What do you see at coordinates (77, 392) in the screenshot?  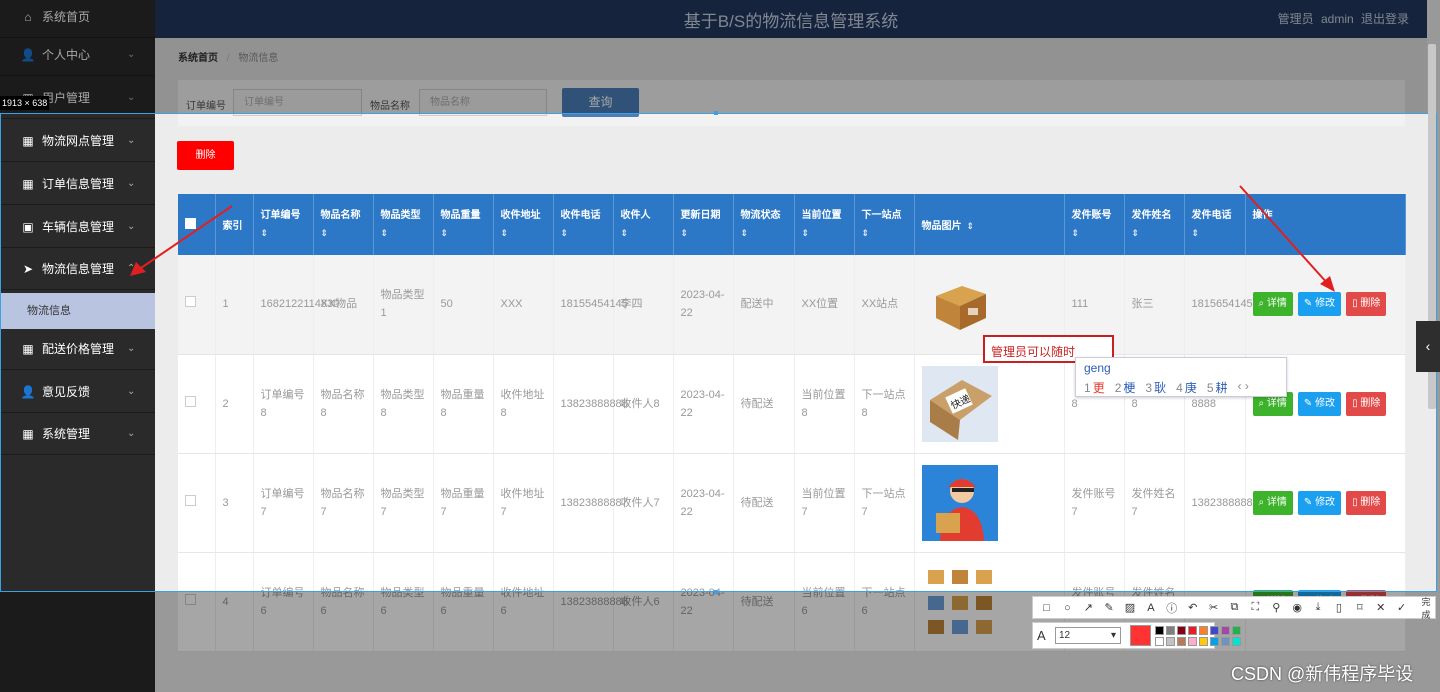 I see `sidebar-item-9: 👤 意见反馈 ⌄` at bounding box center [77, 392].